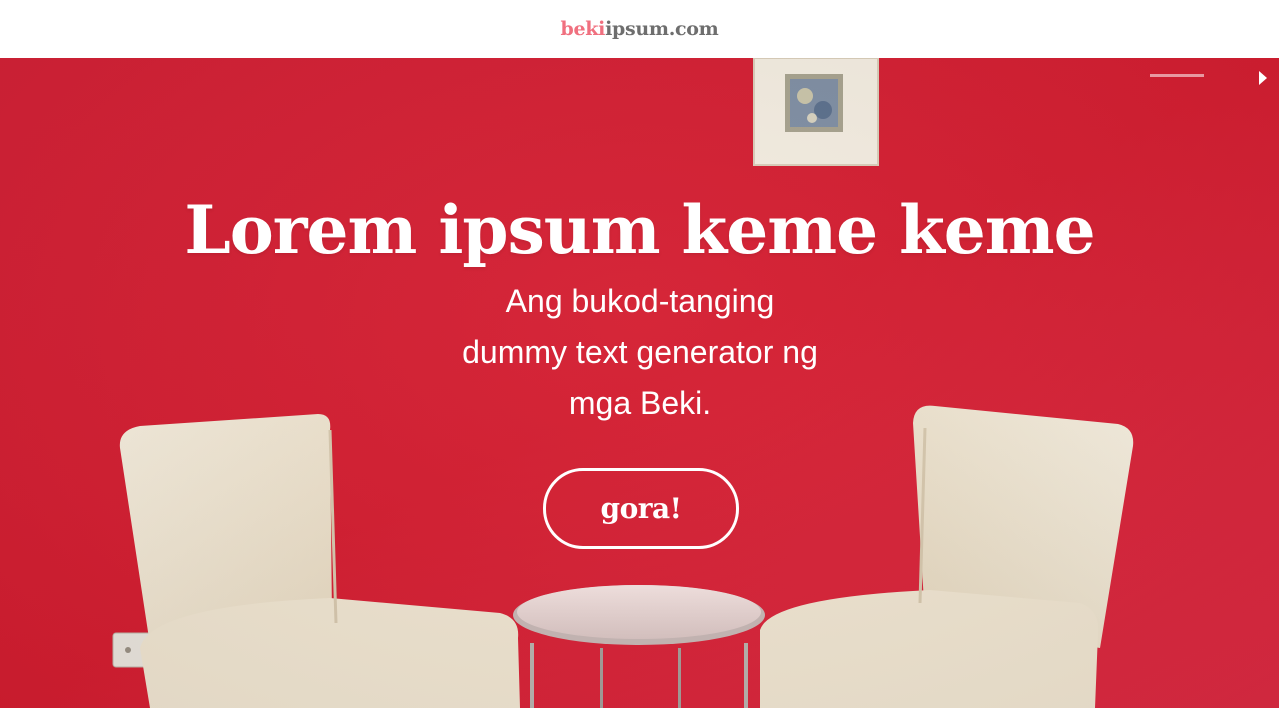  I want to click on gora-button: gora!, so click(641, 508).